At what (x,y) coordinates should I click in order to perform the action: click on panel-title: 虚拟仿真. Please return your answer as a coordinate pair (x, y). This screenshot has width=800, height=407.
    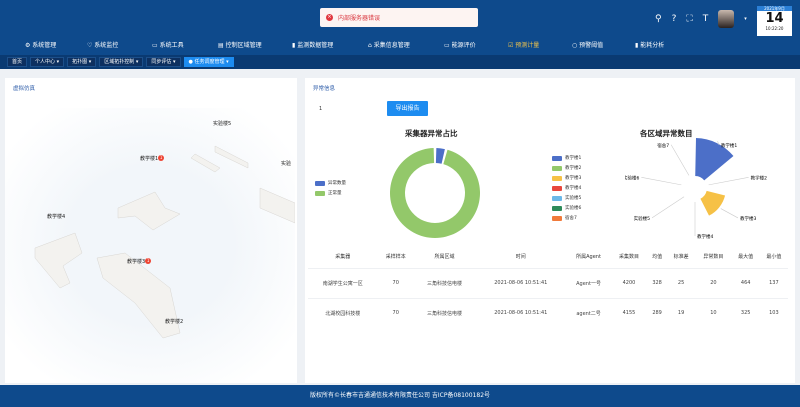
    Looking at the image, I should click on (24, 89).